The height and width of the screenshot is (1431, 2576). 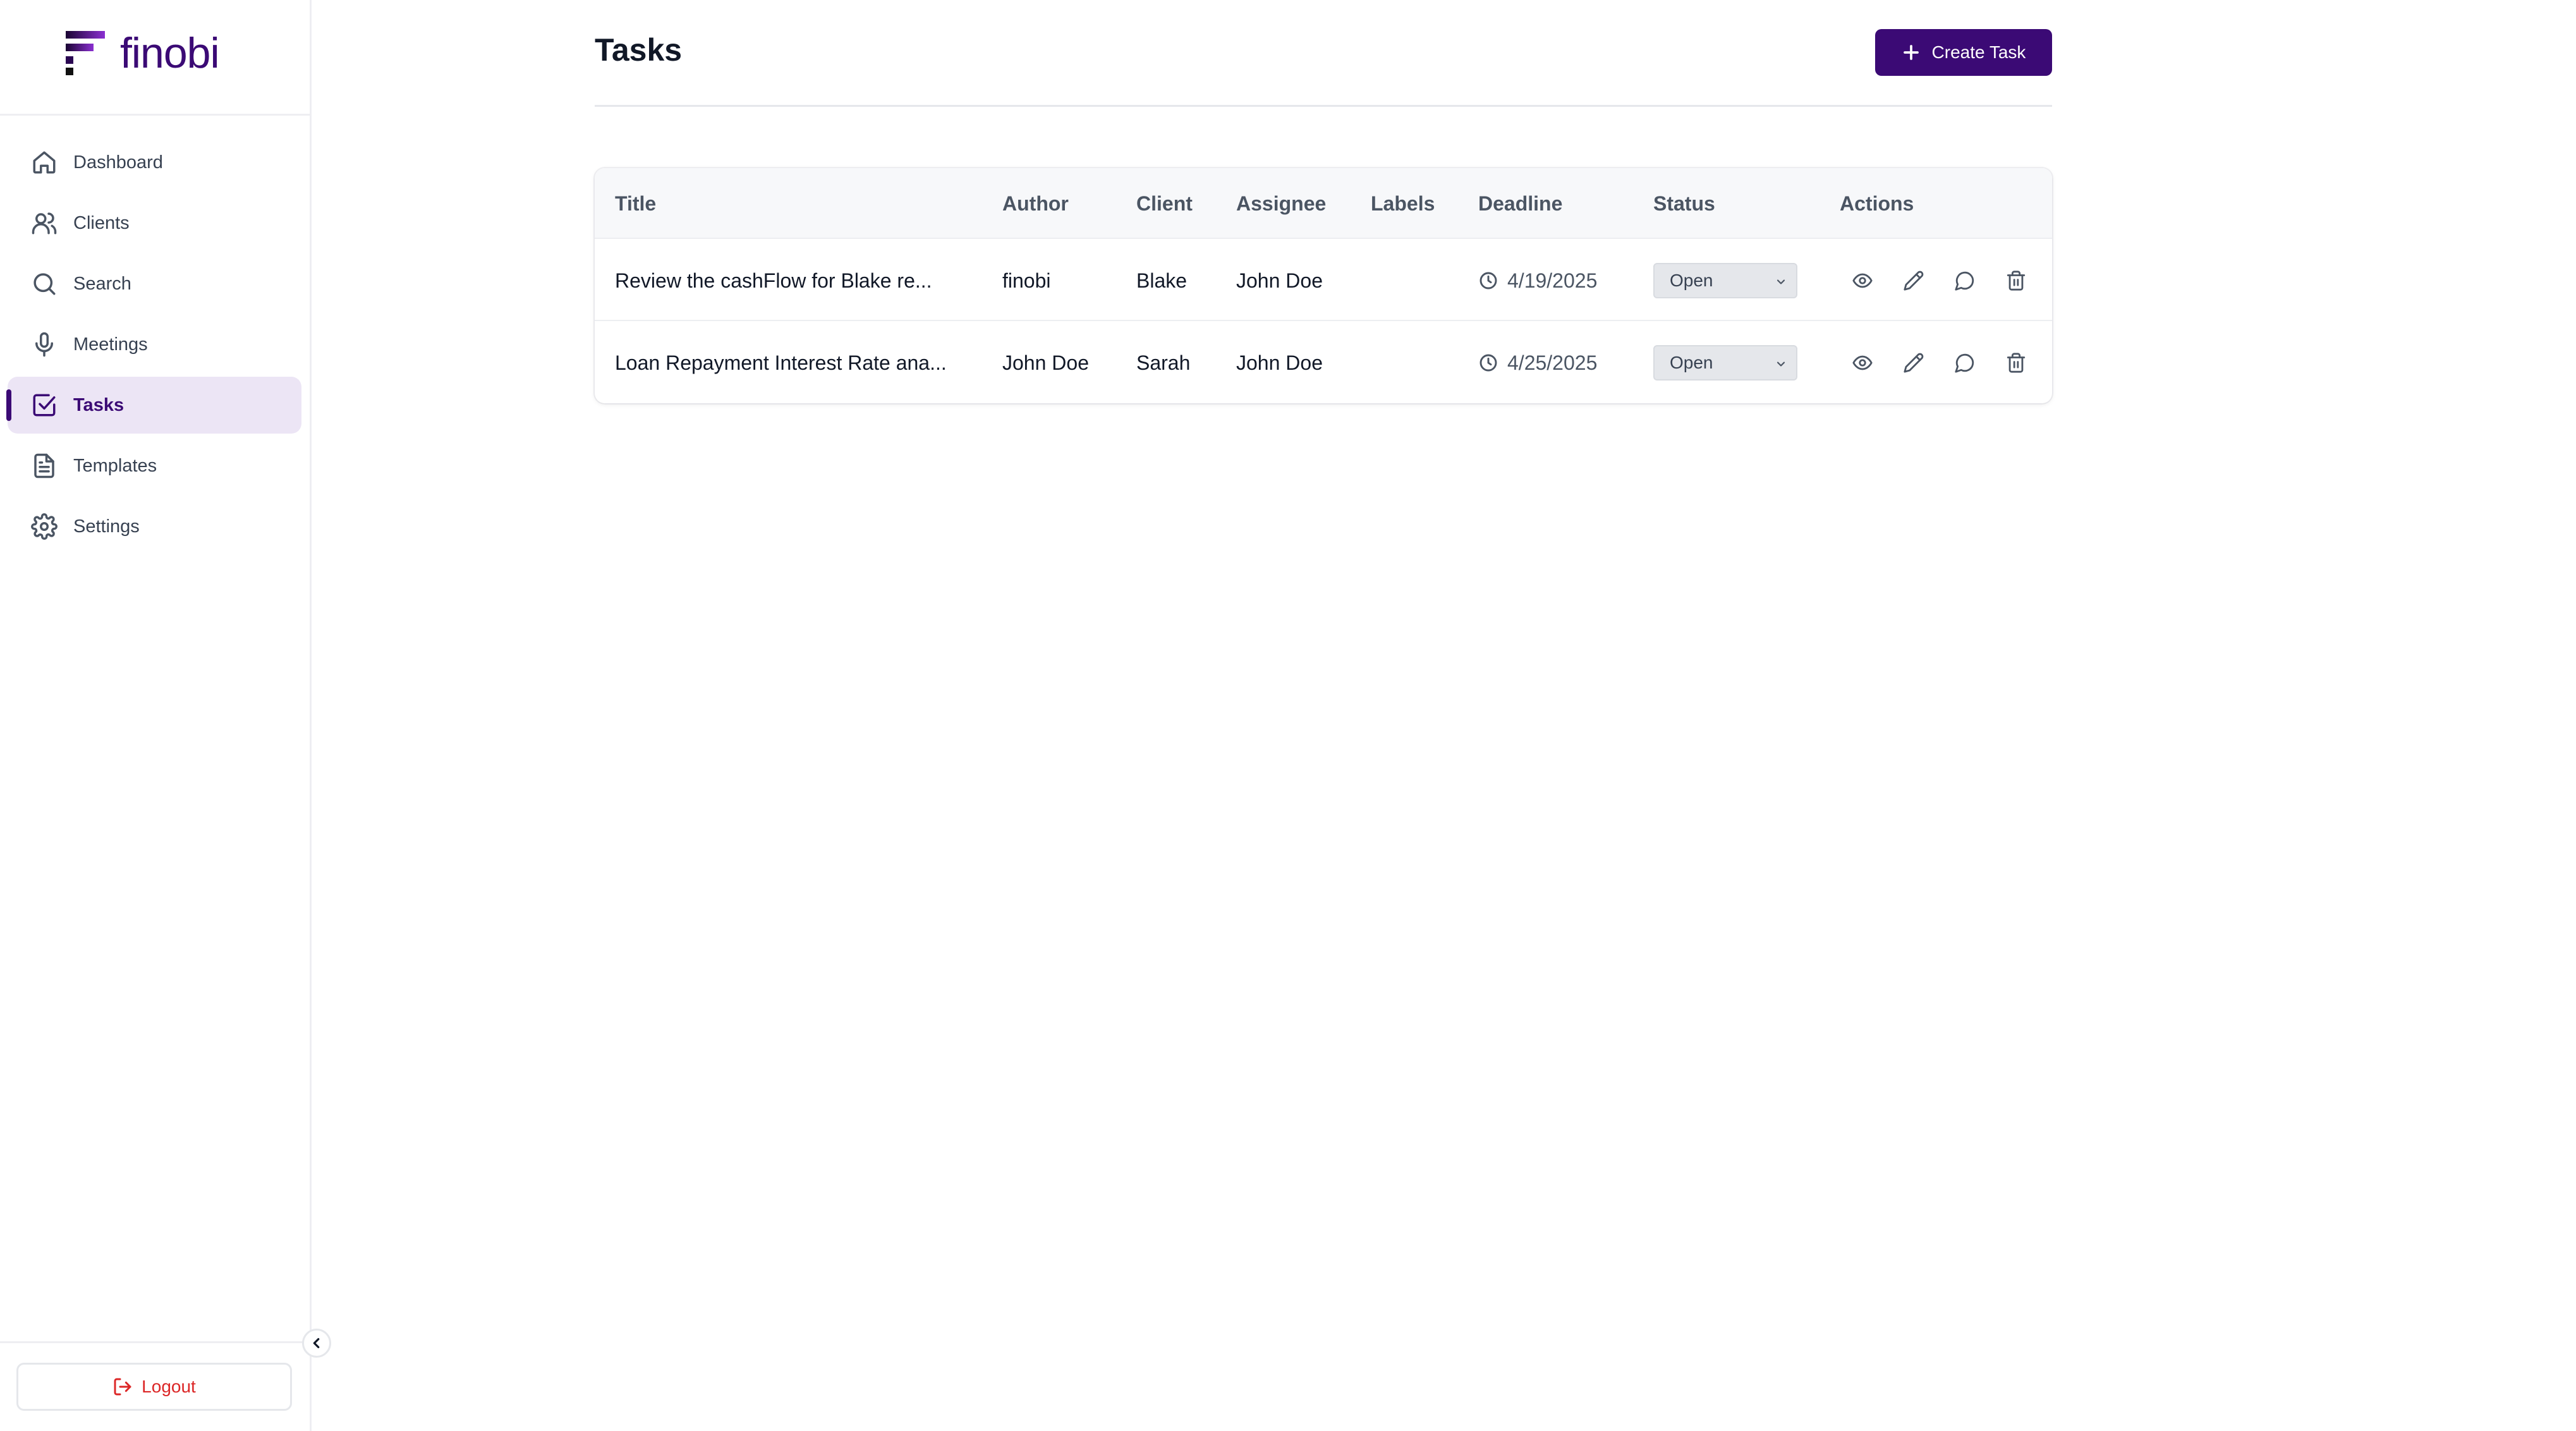 What do you see at coordinates (1520, 203) in the screenshot?
I see `column-header-deadline: Deadline` at bounding box center [1520, 203].